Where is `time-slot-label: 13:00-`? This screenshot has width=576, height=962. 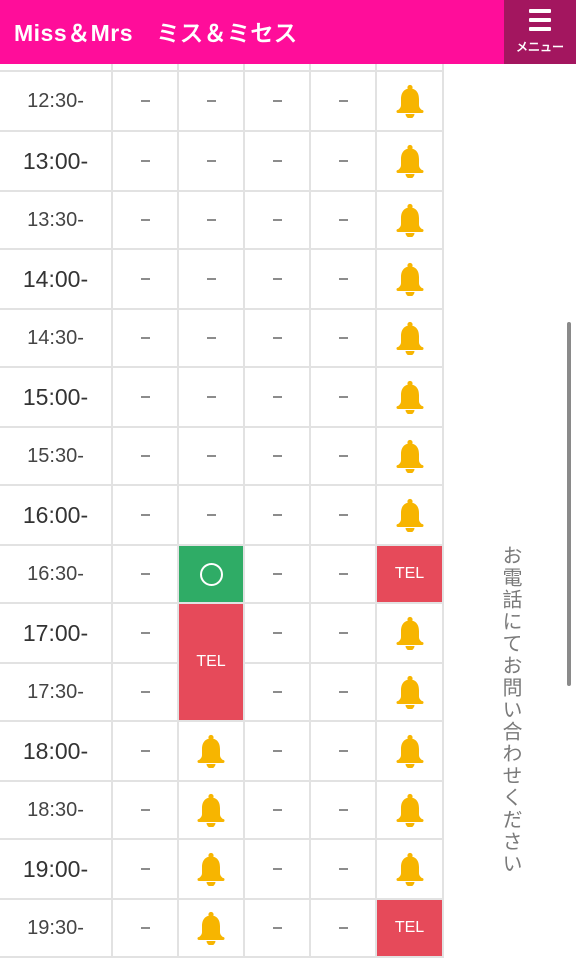 time-slot-label: 13:00- is located at coordinates (56, 162).